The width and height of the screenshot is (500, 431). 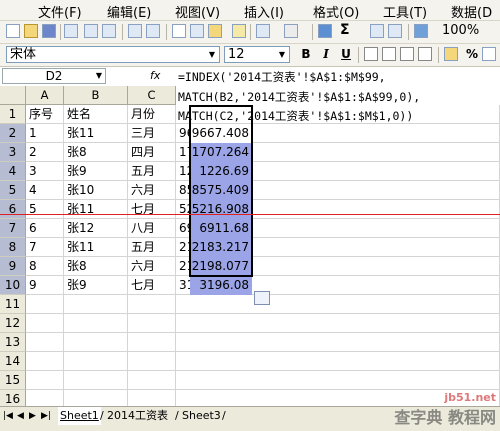 I want to click on cell-c: 八月, so click(x=152, y=228).